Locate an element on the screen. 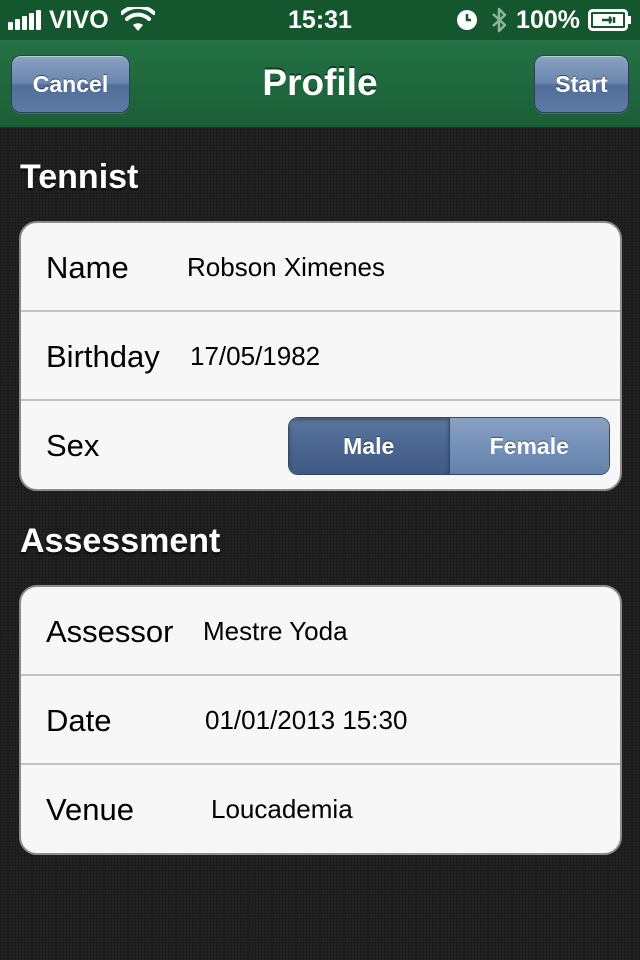 This screenshot has width=640, height=960. birthday-row: Birthday 17/05/1982 is located at coordinates (320, 356).